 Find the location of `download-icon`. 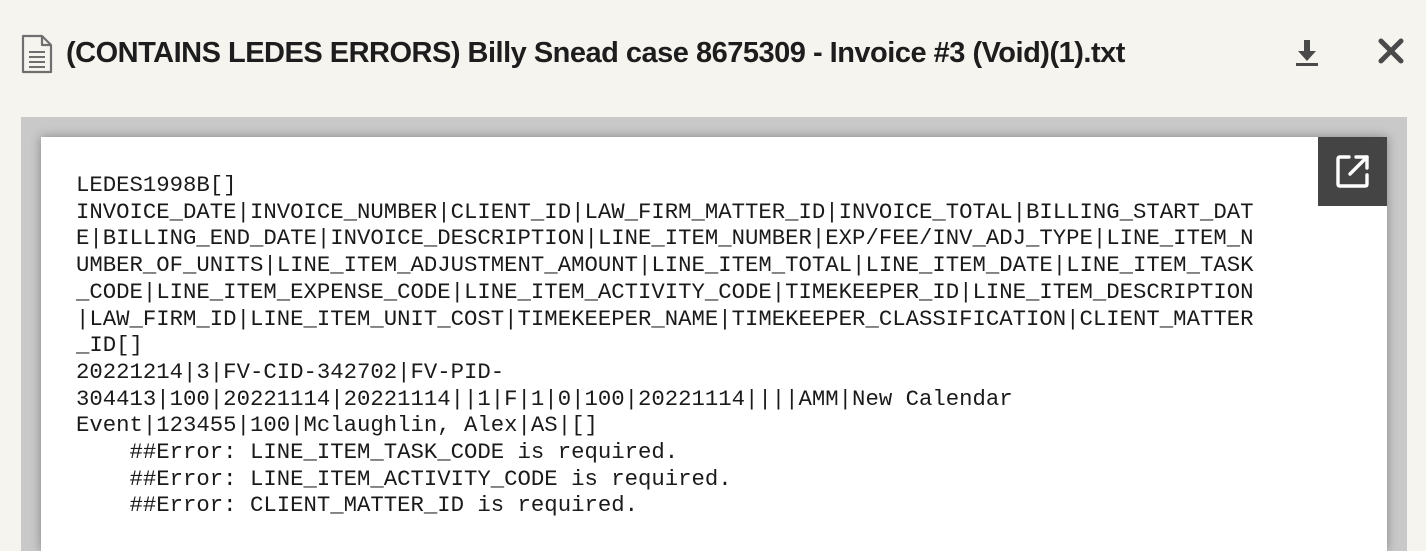

download-icon is located at coordinates (1307, 53).